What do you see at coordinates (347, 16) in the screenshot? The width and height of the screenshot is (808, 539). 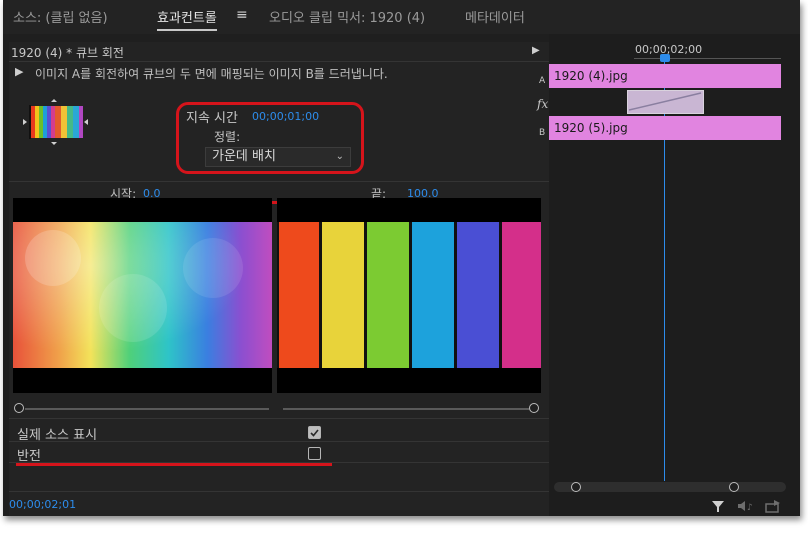 I see `tab-audio-clip-mixer: 오디오 클립 믹서: 1920 (4)` at bounding box center [347, 16].